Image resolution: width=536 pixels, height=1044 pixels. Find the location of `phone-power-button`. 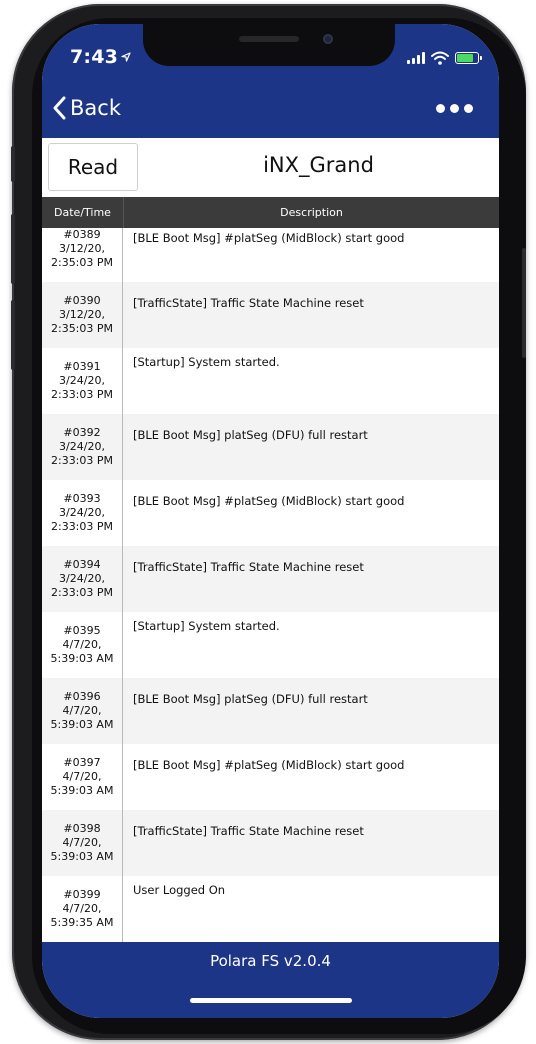

phone-power-button is located at coordinates (524, 303).